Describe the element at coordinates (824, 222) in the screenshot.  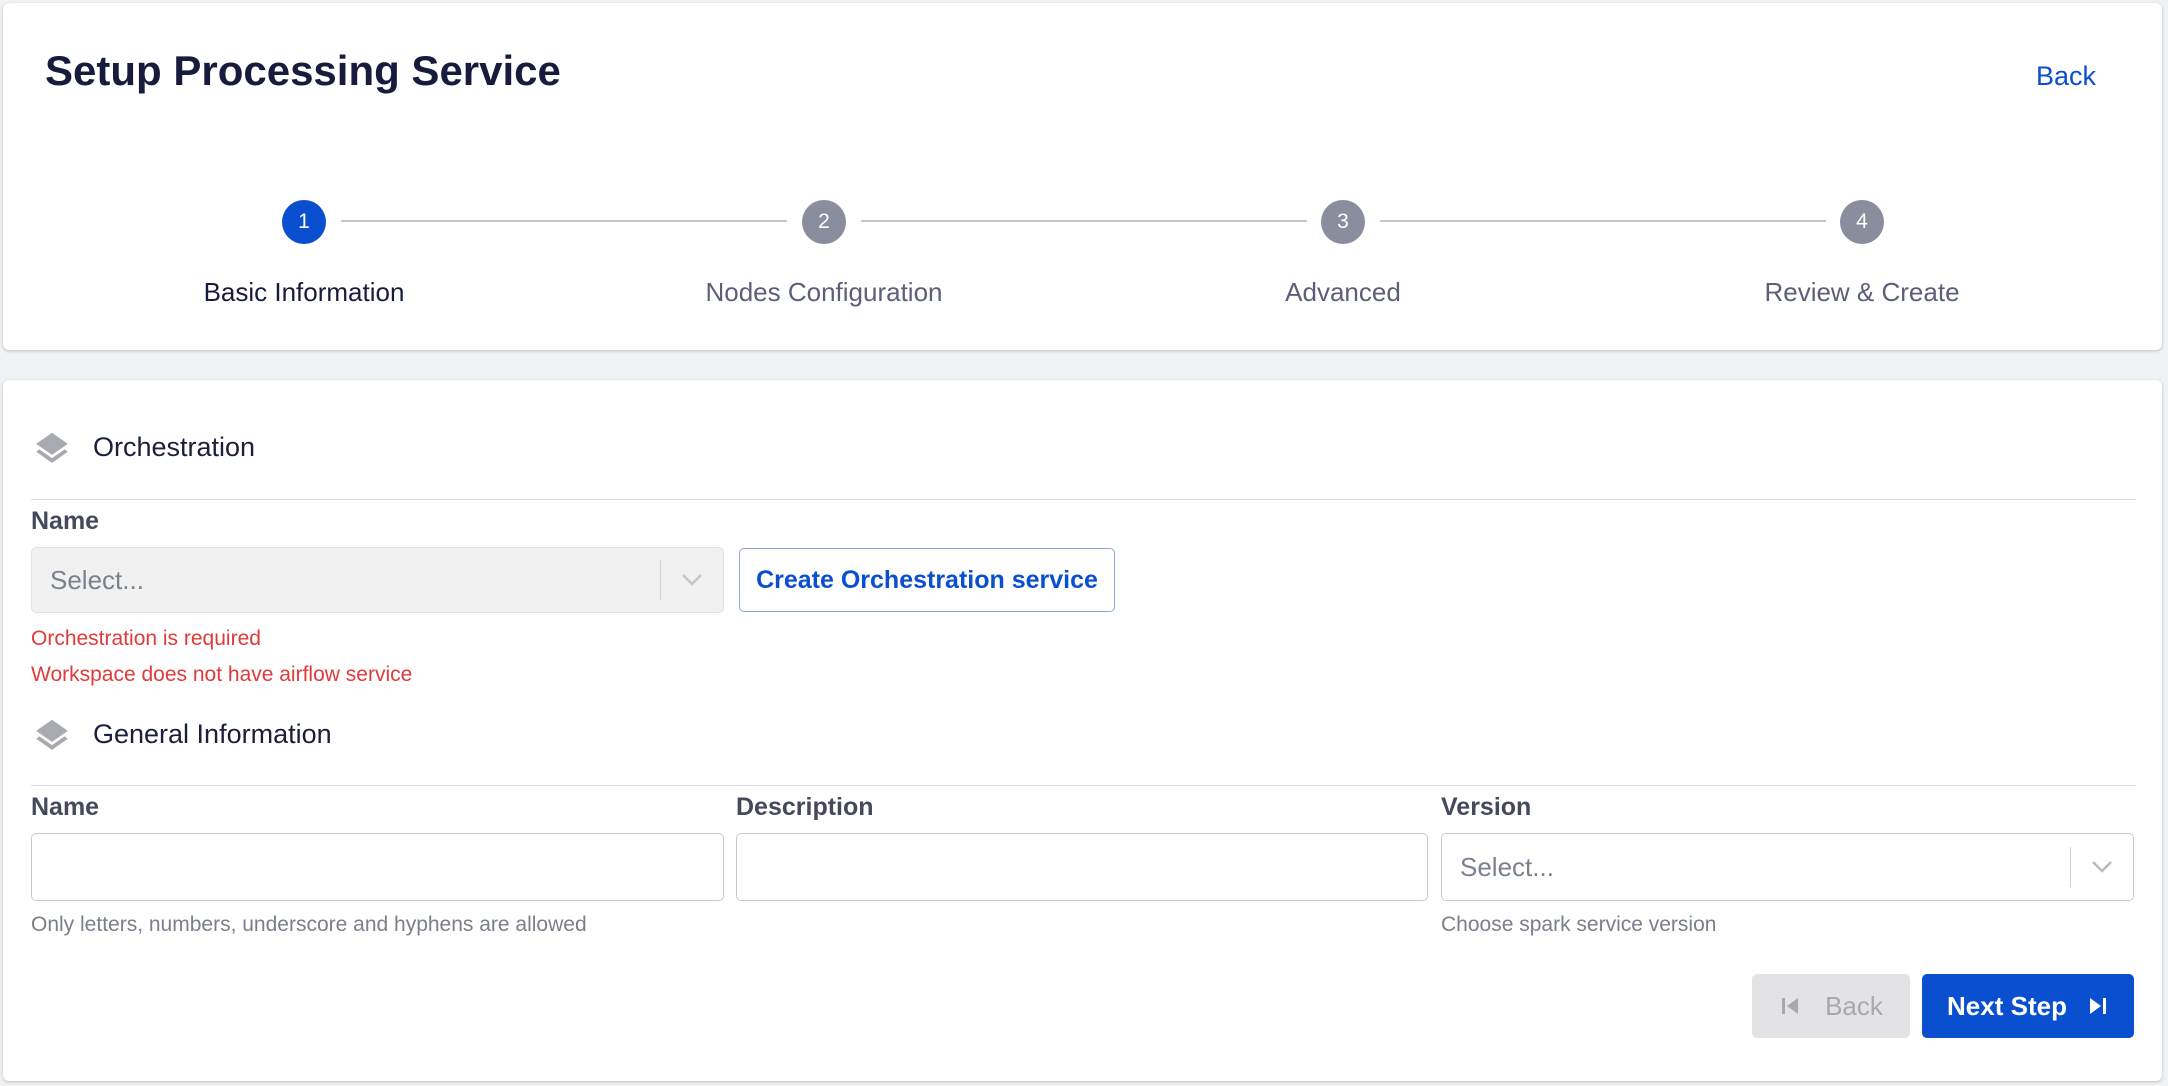
I see `step-2-circle: 2` at that location.